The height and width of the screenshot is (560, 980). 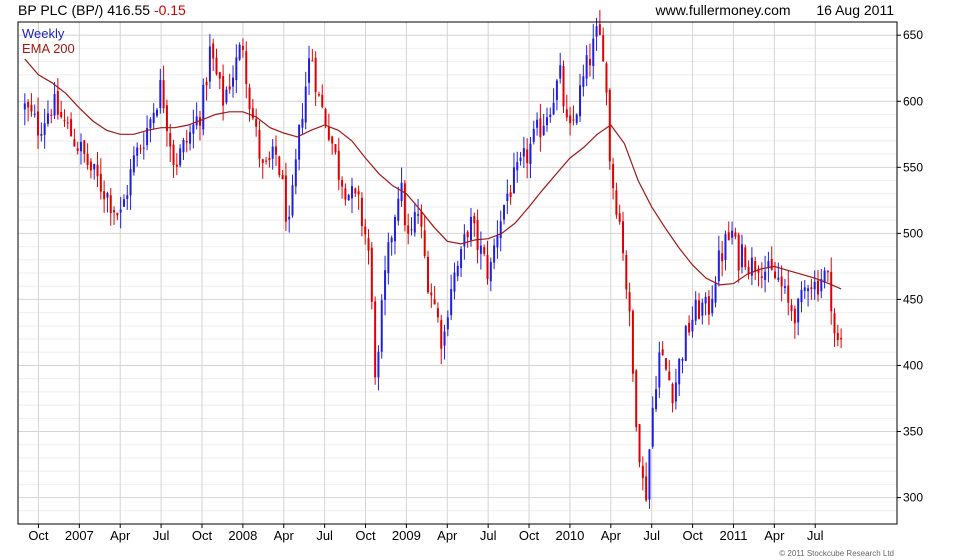 What do you see at coordinates (913, 299) in the screenshot?
I see `y-tick-label: 450` at bounding box center [913, 299].